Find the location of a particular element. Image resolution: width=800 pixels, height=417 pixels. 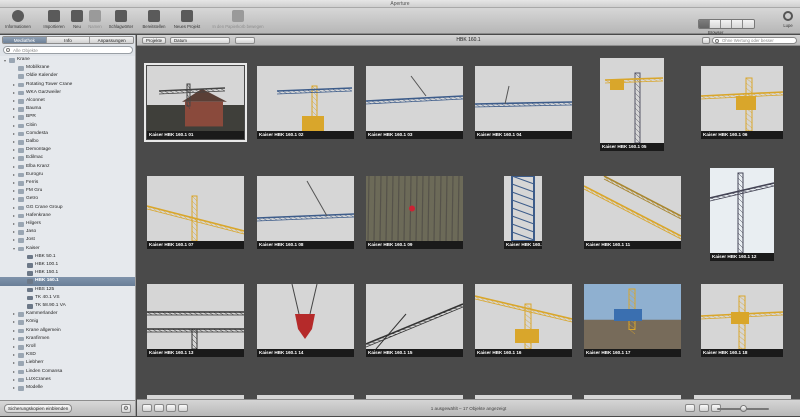

browser-view-icon is located at coordinates (704, 24).